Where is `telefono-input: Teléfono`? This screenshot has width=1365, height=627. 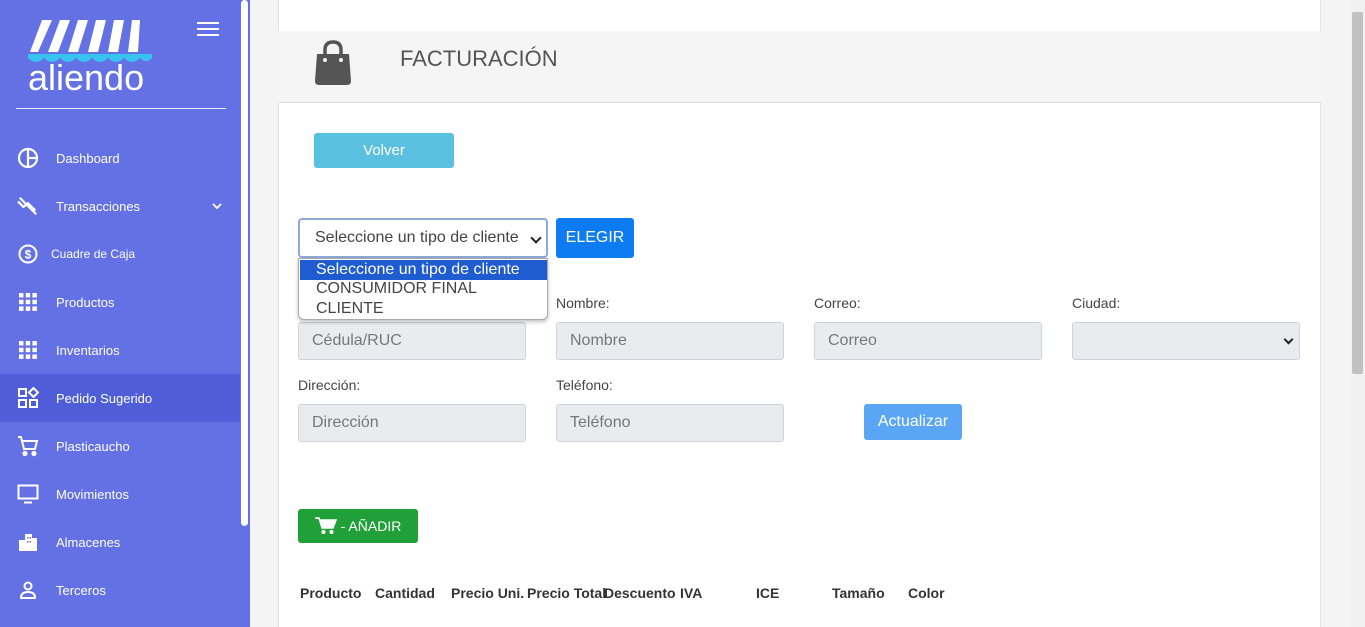 telefono-input: Teléfono is located at coordinates (670, 423).